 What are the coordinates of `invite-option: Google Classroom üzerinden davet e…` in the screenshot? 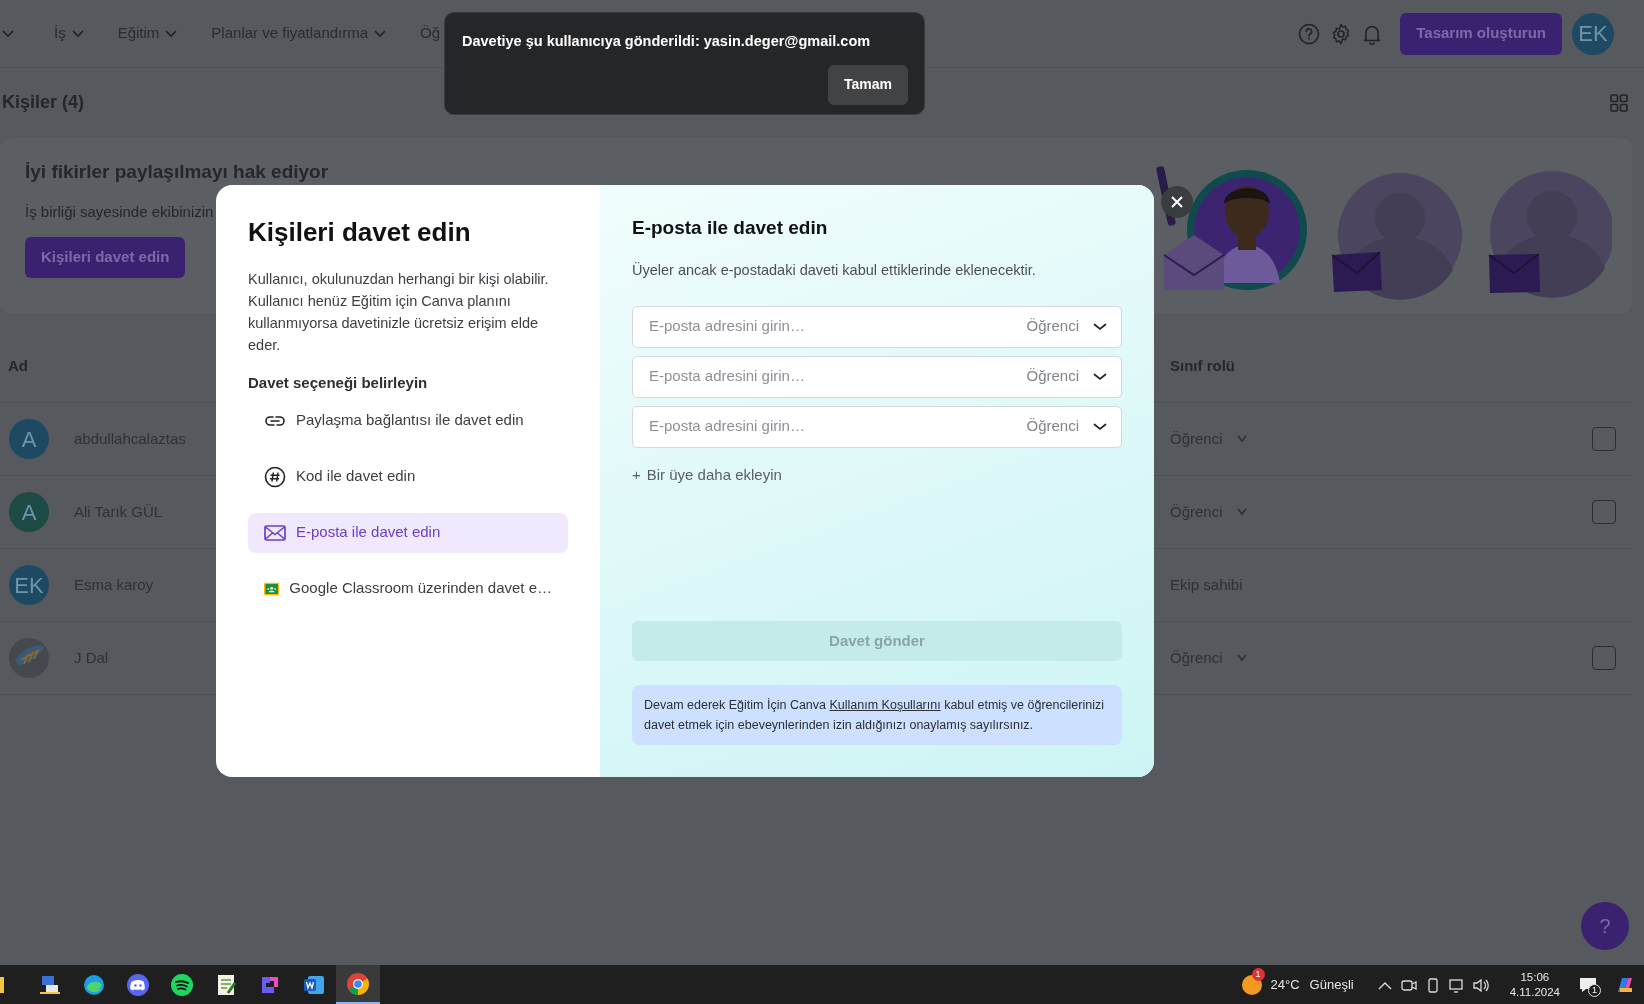 It's located at (408, 588).